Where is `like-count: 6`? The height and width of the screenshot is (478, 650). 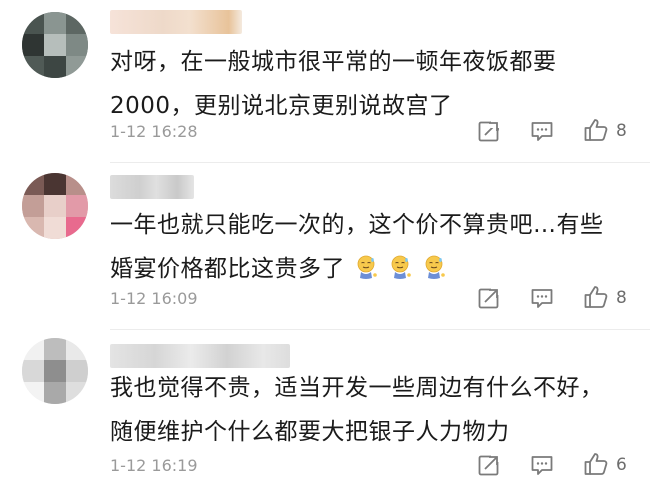
like-count: 6 is located at coordinates (621, 465).